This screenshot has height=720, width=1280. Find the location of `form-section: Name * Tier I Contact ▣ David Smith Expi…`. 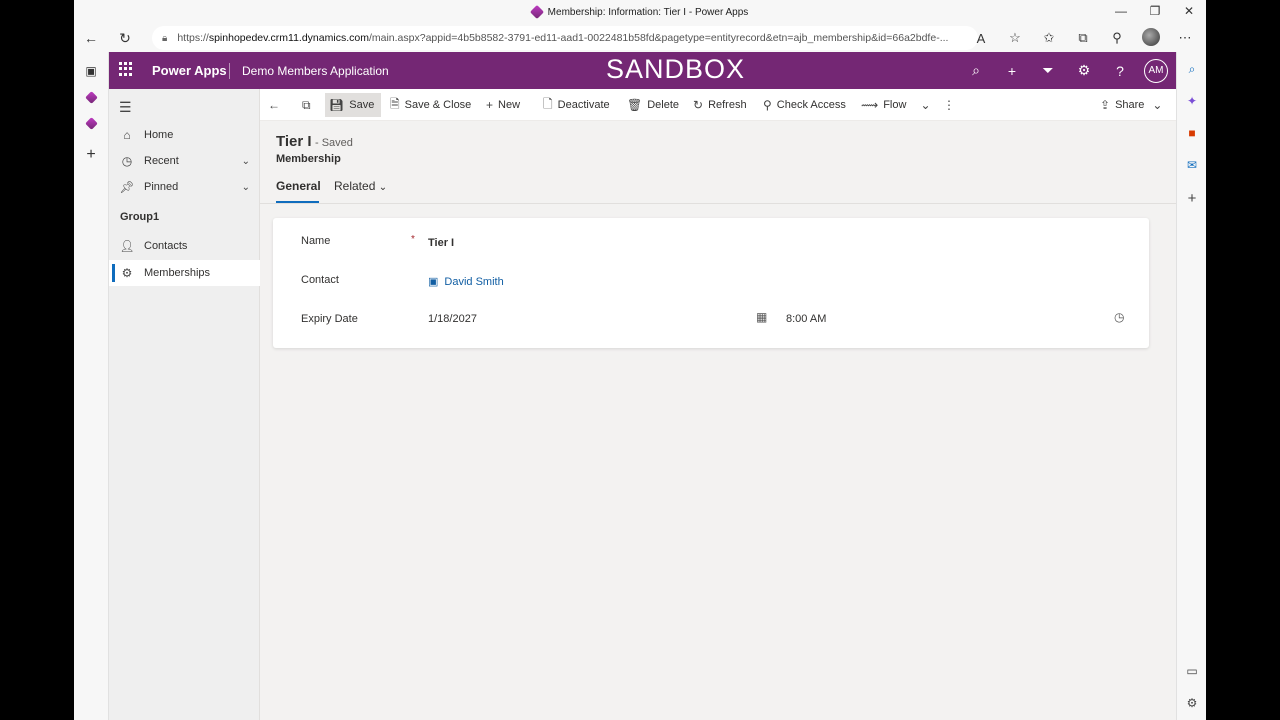

form-section: Name * Tier I Contact ▣ David Smith Expi… is located at coordinates (711, 283).